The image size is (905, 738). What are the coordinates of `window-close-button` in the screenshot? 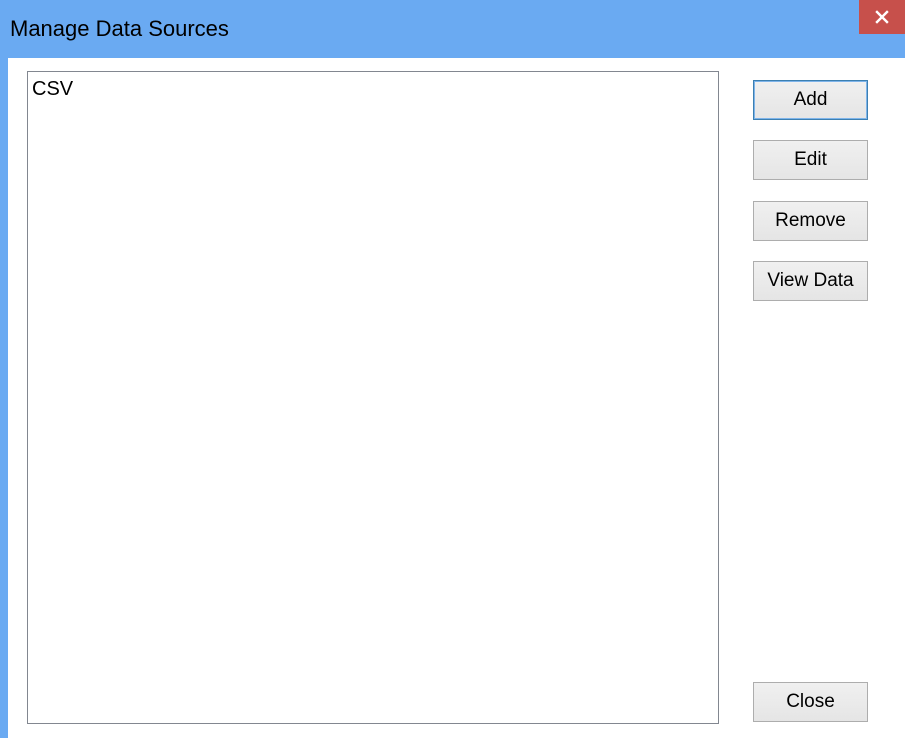 It's located at (882, 17).